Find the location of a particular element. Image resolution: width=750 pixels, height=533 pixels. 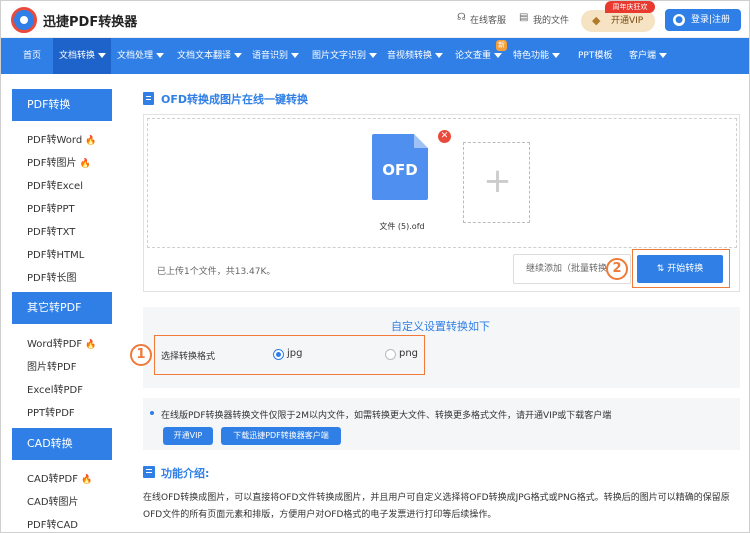

sidebar-section-cad: CAD转换 is located at coordinates (62, 444).